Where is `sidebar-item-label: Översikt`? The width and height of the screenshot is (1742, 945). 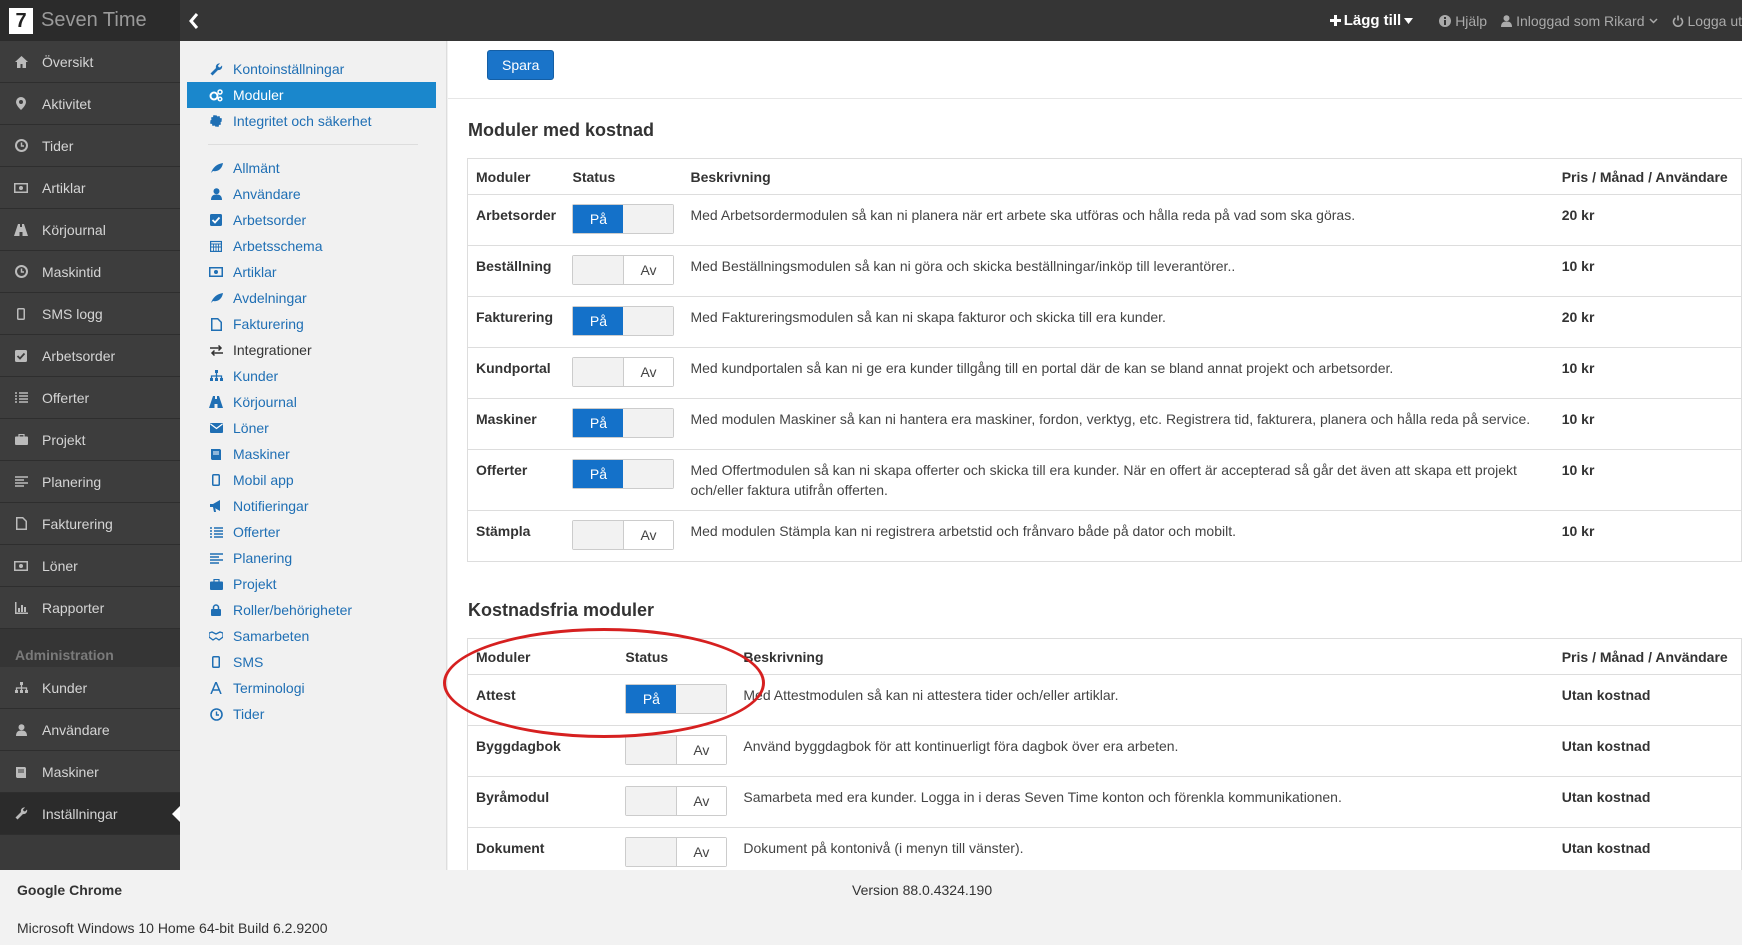 sidebar-item-label: Översikt is located at coordinates (68, 61).